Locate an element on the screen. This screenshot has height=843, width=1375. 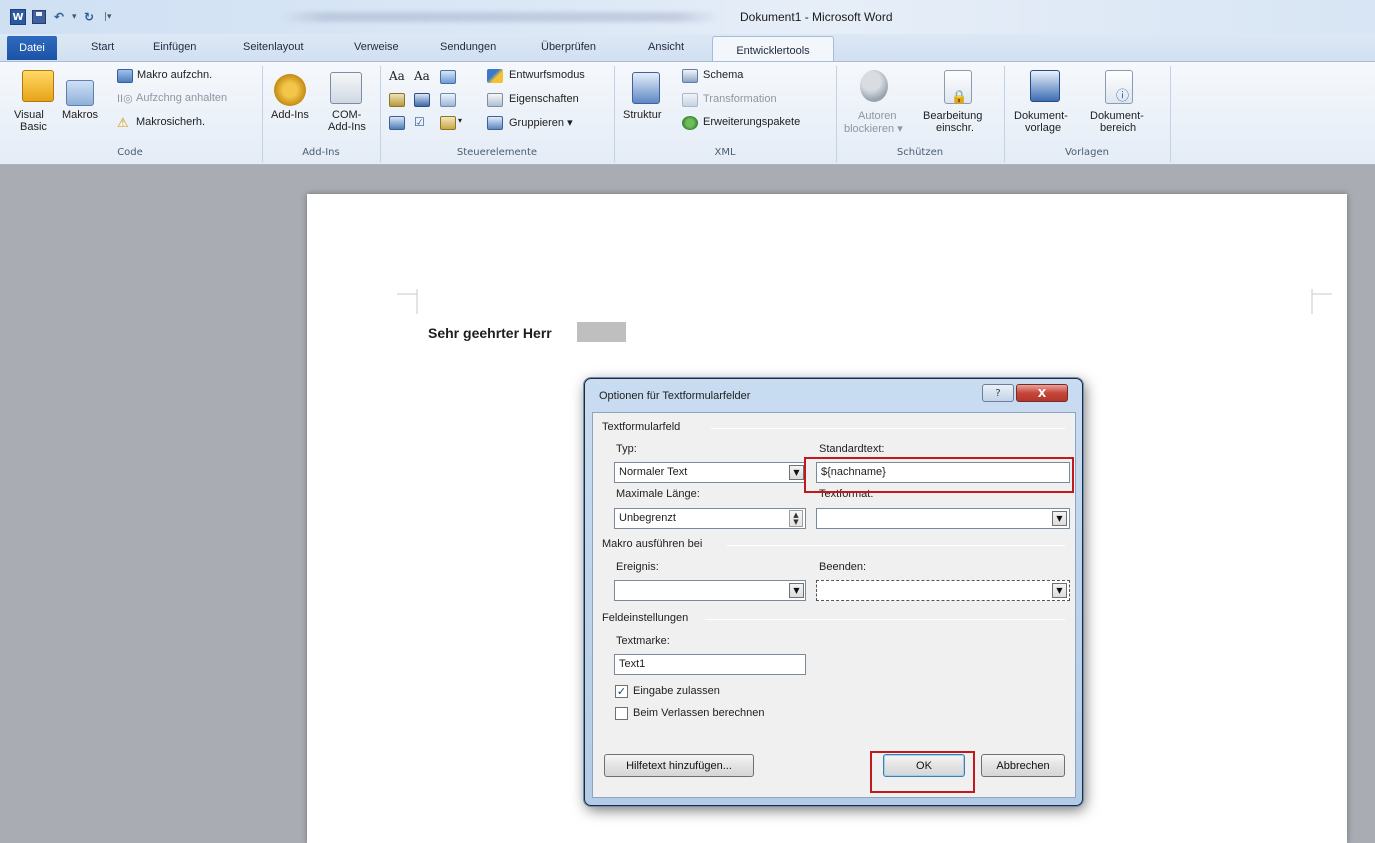
aufzeichnung-anhalten-button: Aufzchng anhalten is located at coordinates (181, 98).